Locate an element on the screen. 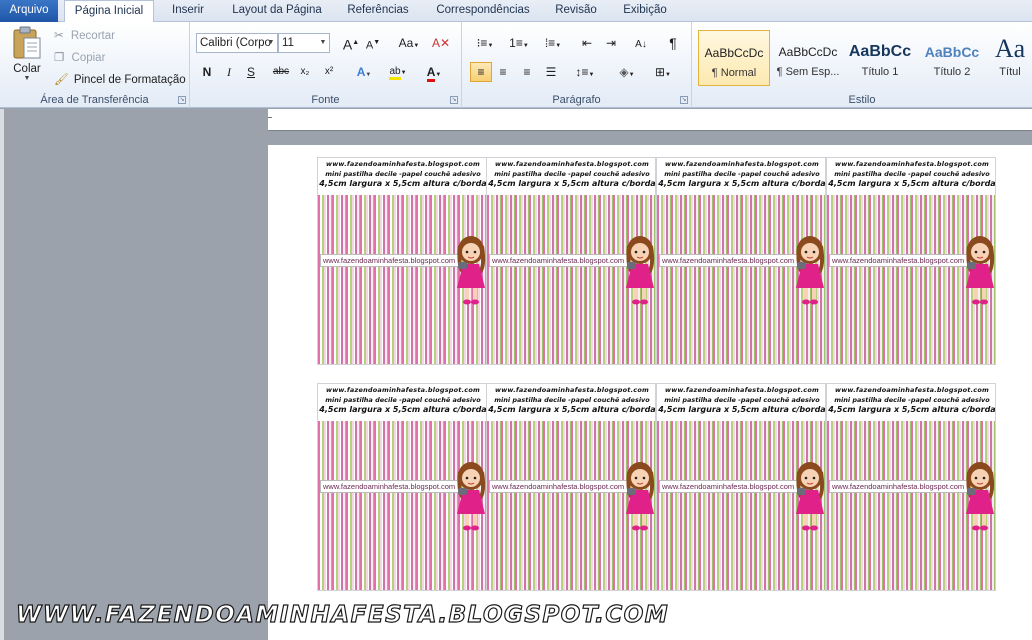 Image resolution: width=1032 pixels, height=640 pixels. tab-review: Revisão is located at coordinates (576, 11).